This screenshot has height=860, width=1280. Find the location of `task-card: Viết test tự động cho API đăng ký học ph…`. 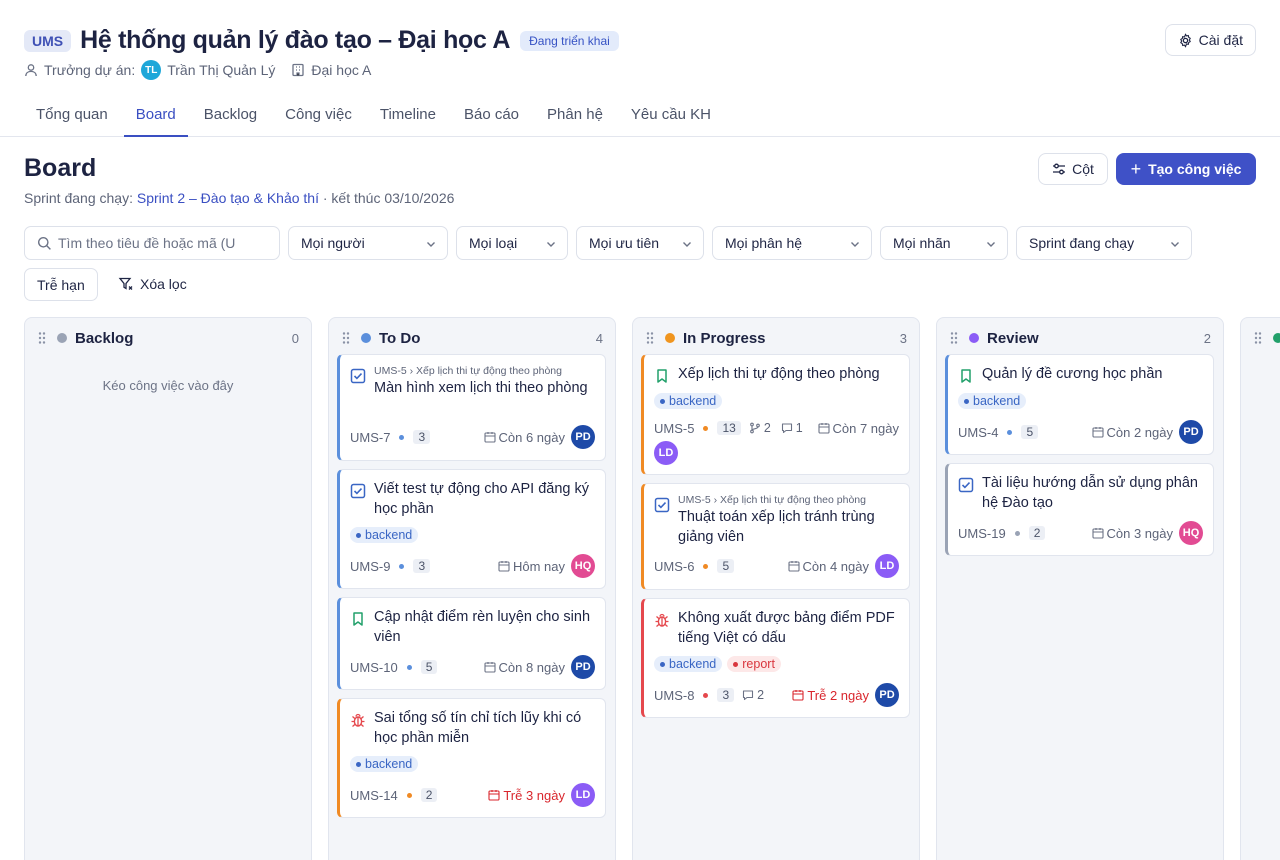

task-card: Viết test tự động cho API đăng ký học ph… is located at coordinates (471, 529).